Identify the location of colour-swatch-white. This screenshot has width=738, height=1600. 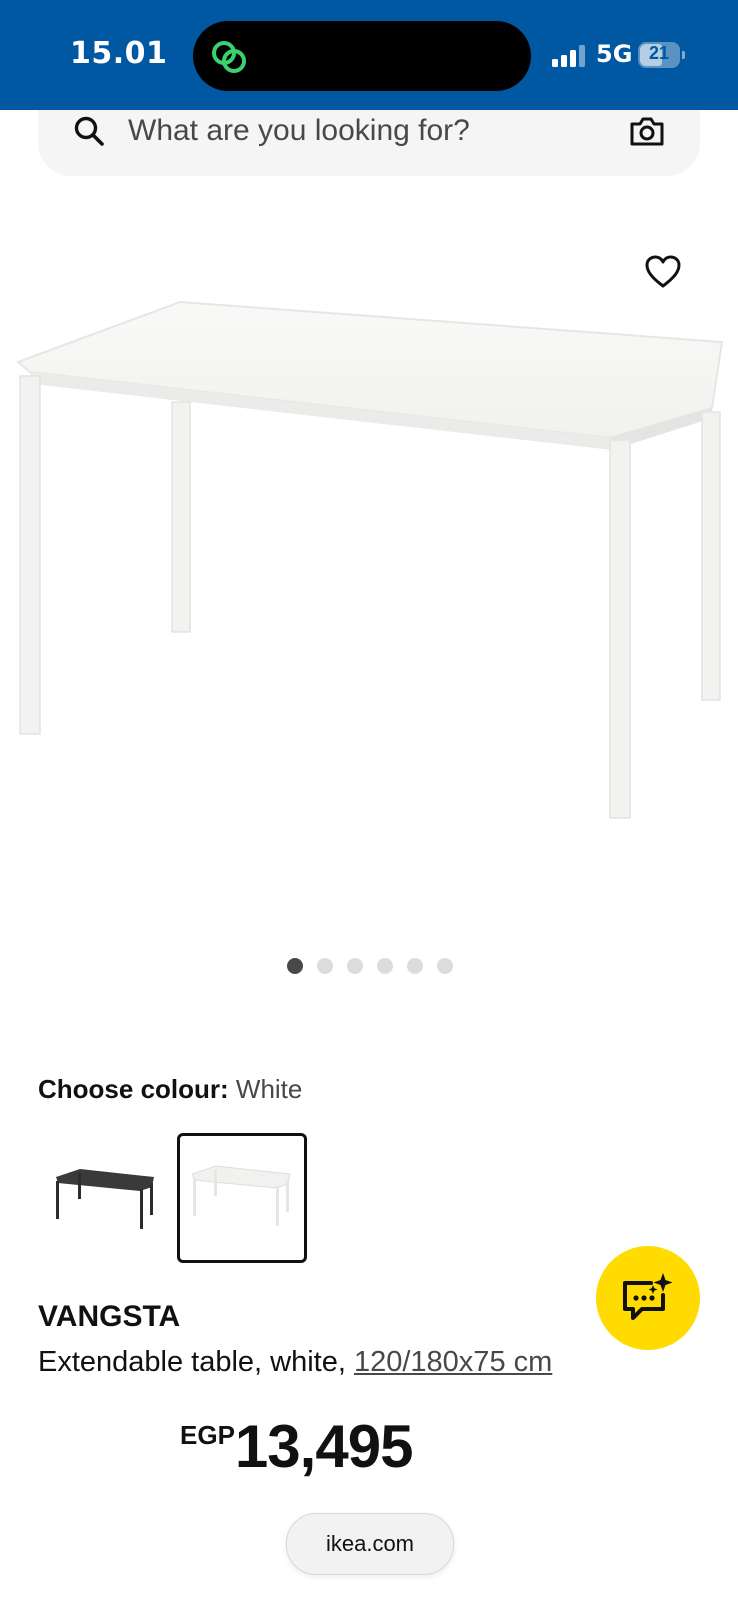
(242, 1198).